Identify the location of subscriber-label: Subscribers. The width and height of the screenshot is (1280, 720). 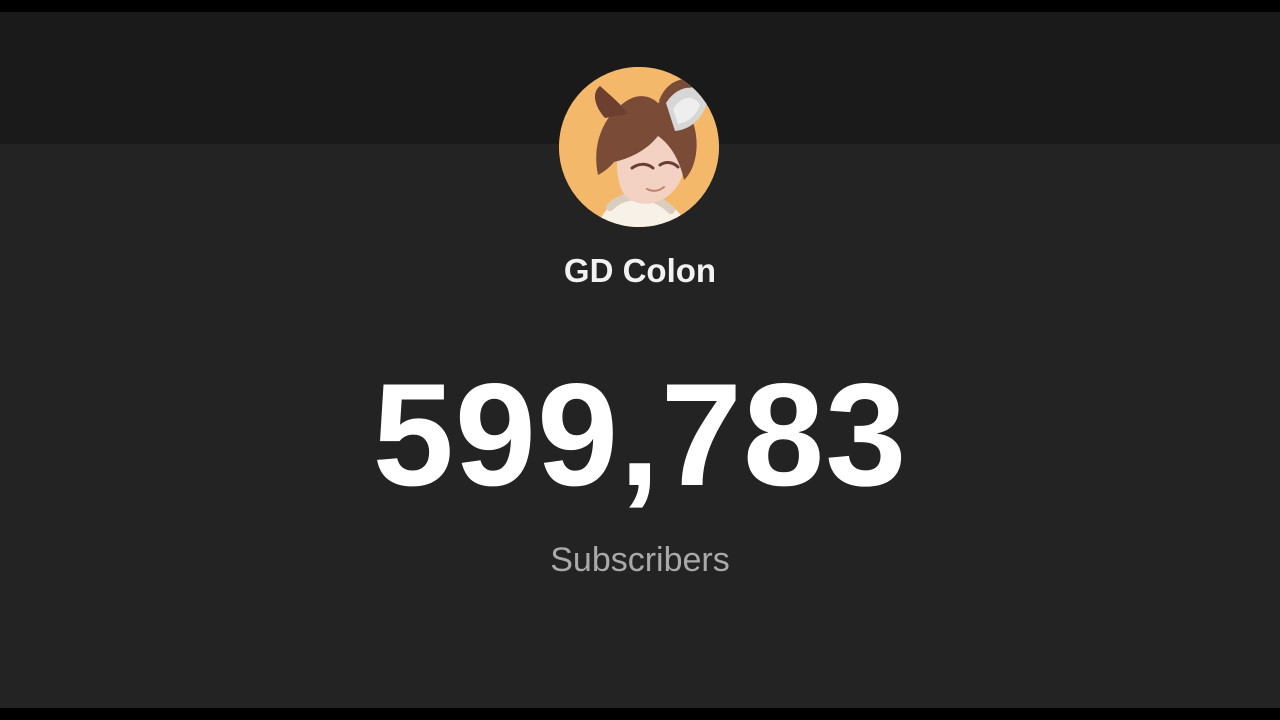
(640, 560).